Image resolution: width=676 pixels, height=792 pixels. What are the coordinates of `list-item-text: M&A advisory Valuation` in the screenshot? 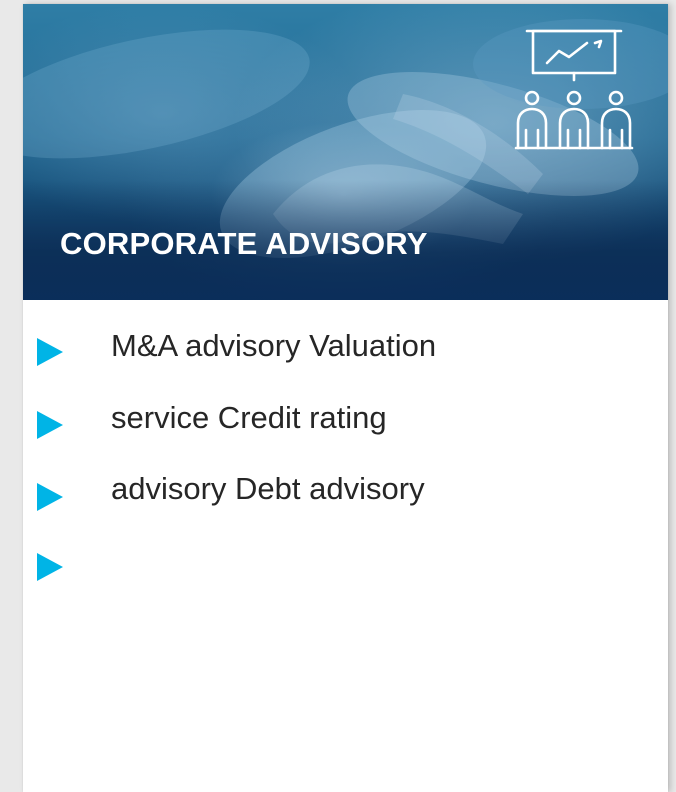 It's located at (274, 345).